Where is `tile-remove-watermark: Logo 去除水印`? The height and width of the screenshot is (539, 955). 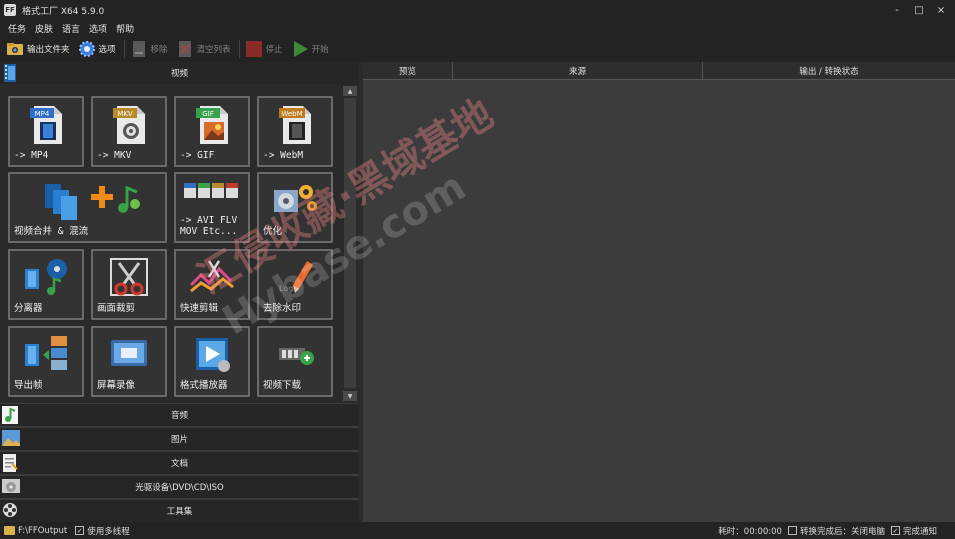
tile-remove-watermark: Logo 去除水印 is located at coordinates (295, 284).